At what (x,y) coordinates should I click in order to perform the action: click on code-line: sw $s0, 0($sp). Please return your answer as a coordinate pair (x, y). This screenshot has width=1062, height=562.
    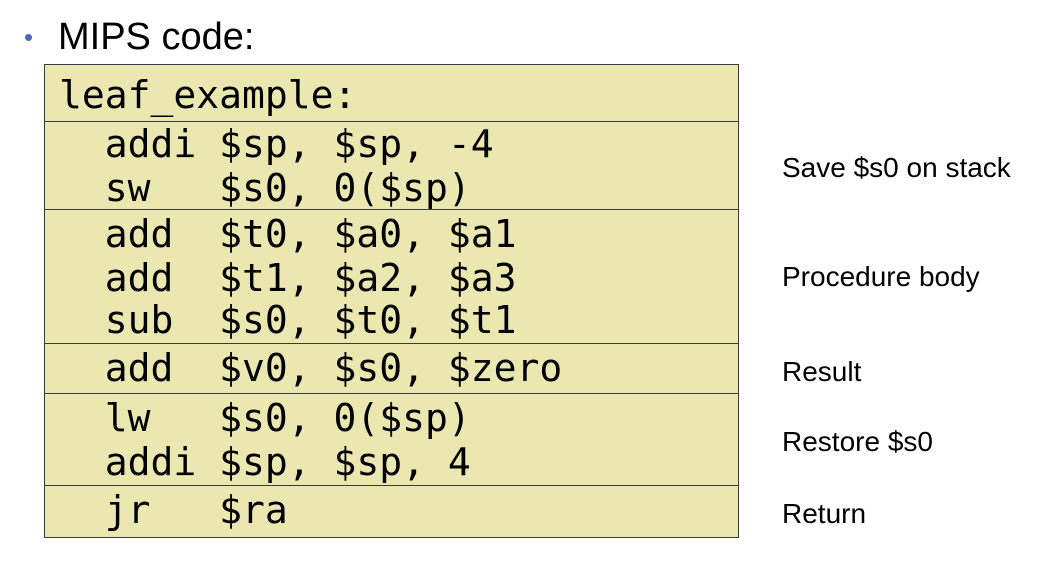
    Looking at the image, I should click on (265, 188).